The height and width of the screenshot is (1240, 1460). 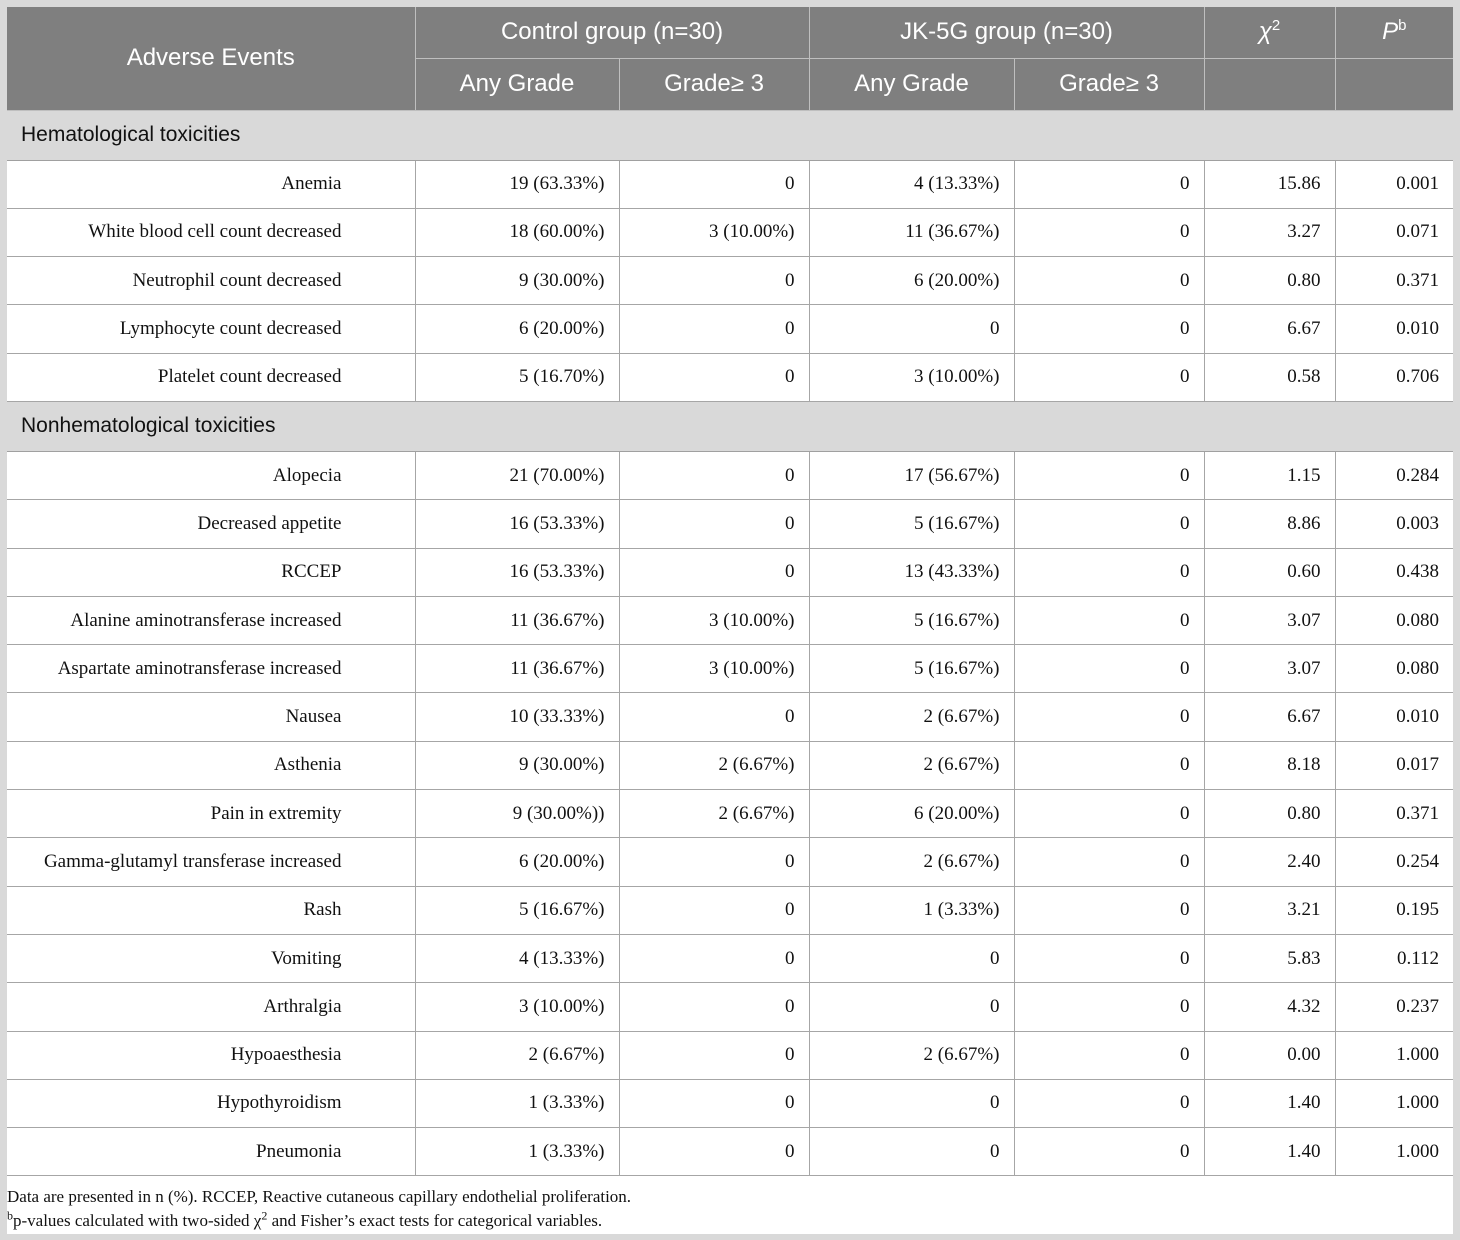 I want to click on table-row: Arthralgia 3 (10.00%) 0 0 0 4.32 0.237, so click(x=730, y=1007).